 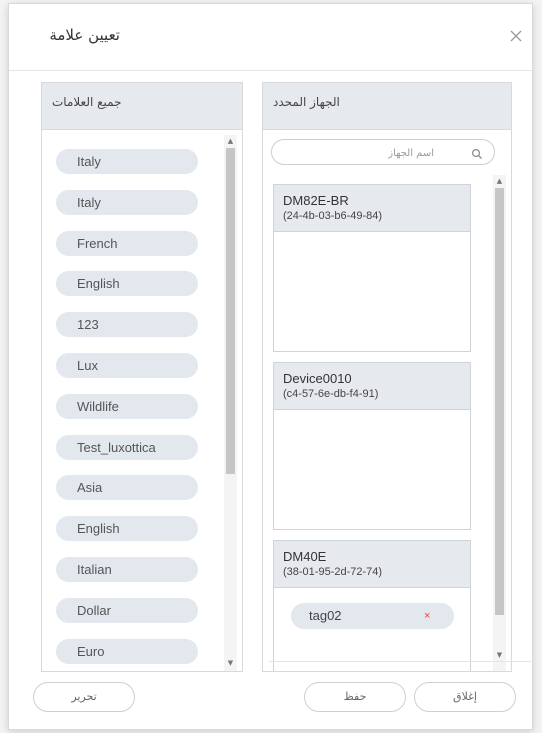 I want to click on device-search-input, so click(x=359, y=153).